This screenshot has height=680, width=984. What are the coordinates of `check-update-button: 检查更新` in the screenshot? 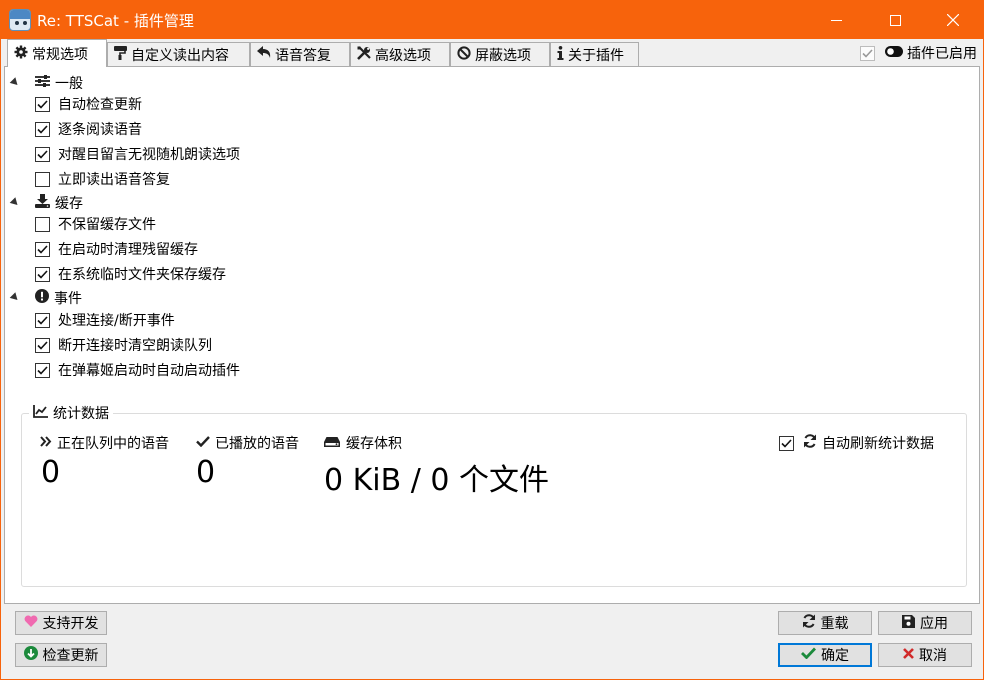 It's located at (61, 655).